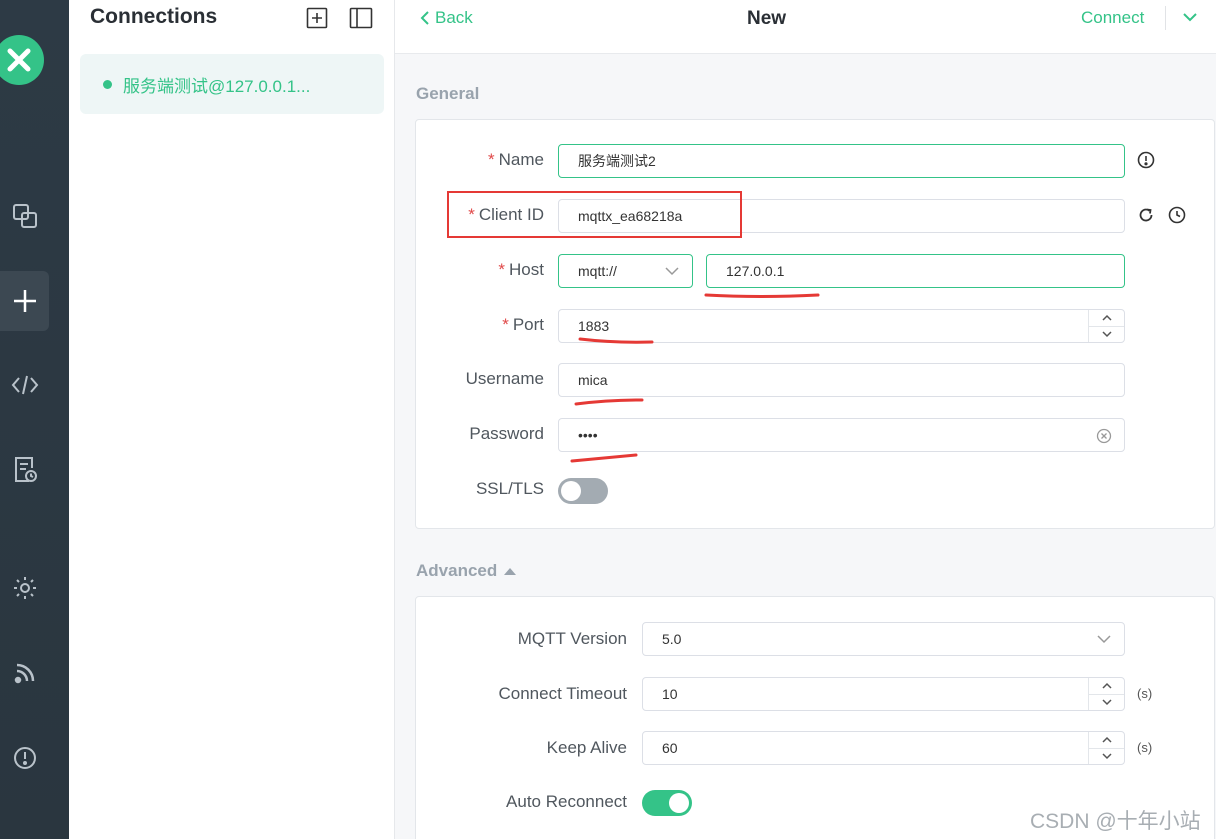 The height and width of the screenshot is (839, 1216). I want to click on name-input: 服务端测试2, so click(841, 161).